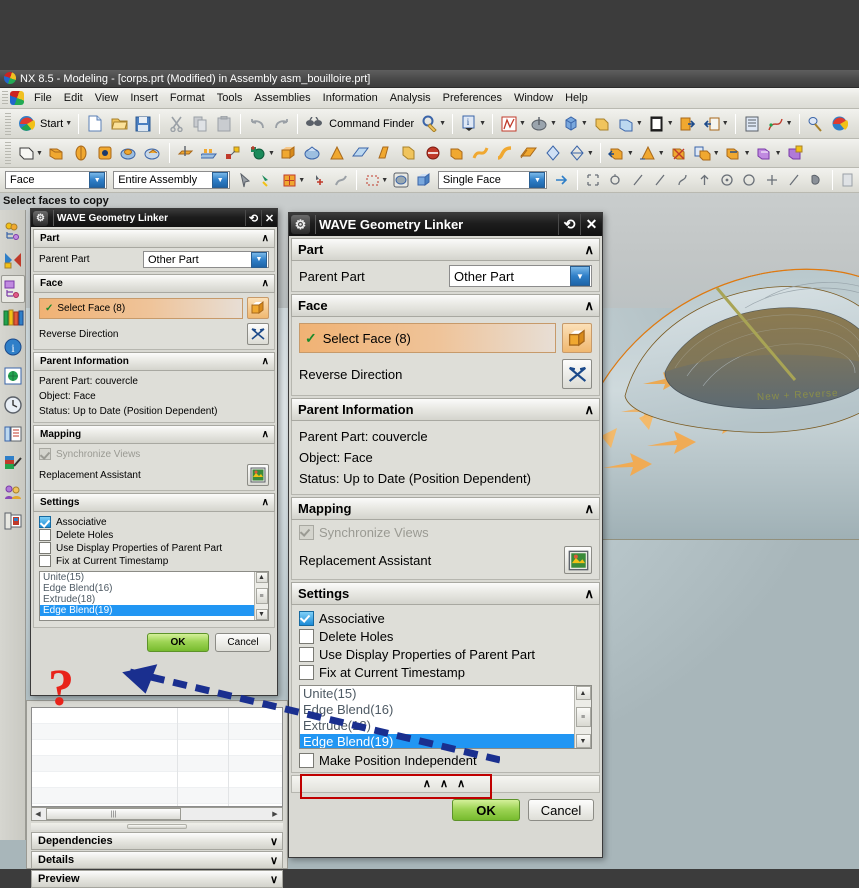 The height and width of the screenshot is (888, 859). Describe the element at coordinates (314, 124) in the screenshot. I see `command-finder-icon` at that location.